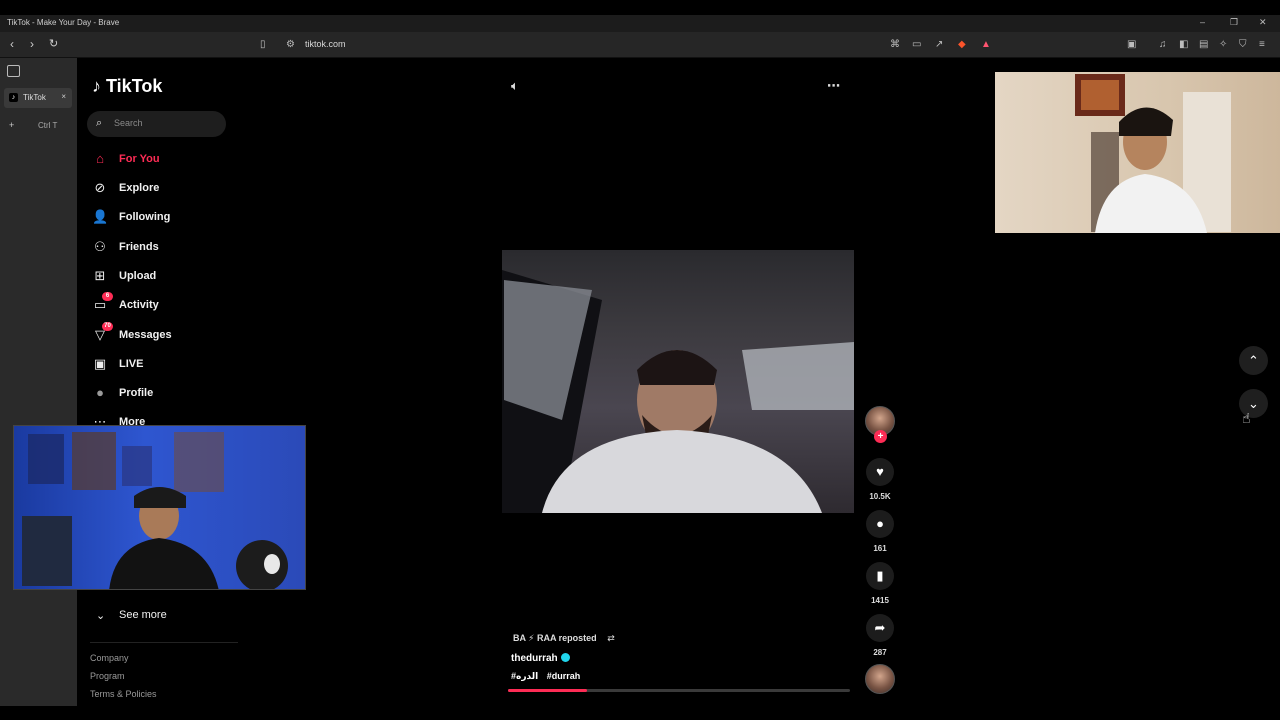 This screenshot has width=1280, height=720. I want to click on share-button: ➦, so click(880, 628).